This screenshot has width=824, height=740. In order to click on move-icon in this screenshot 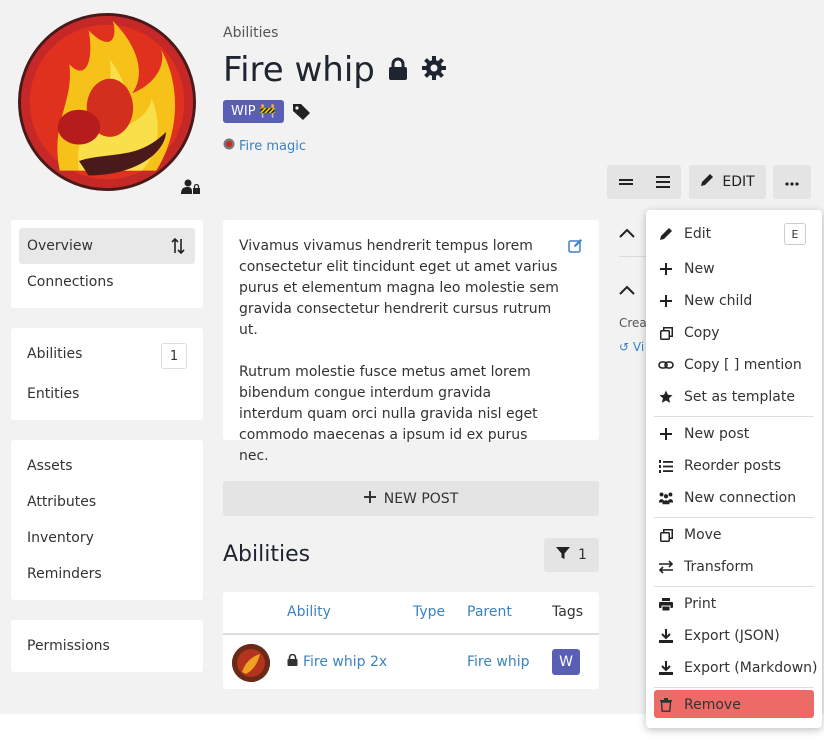, I will do `click(666, 535)`.